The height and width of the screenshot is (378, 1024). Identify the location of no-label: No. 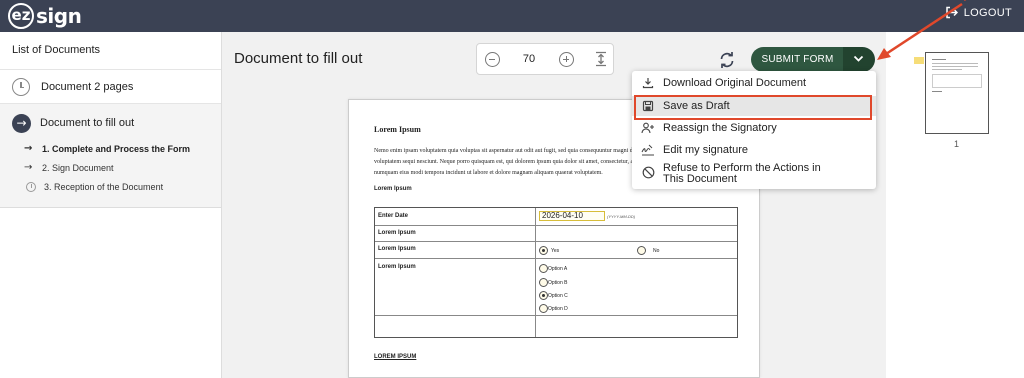
(656, 251).